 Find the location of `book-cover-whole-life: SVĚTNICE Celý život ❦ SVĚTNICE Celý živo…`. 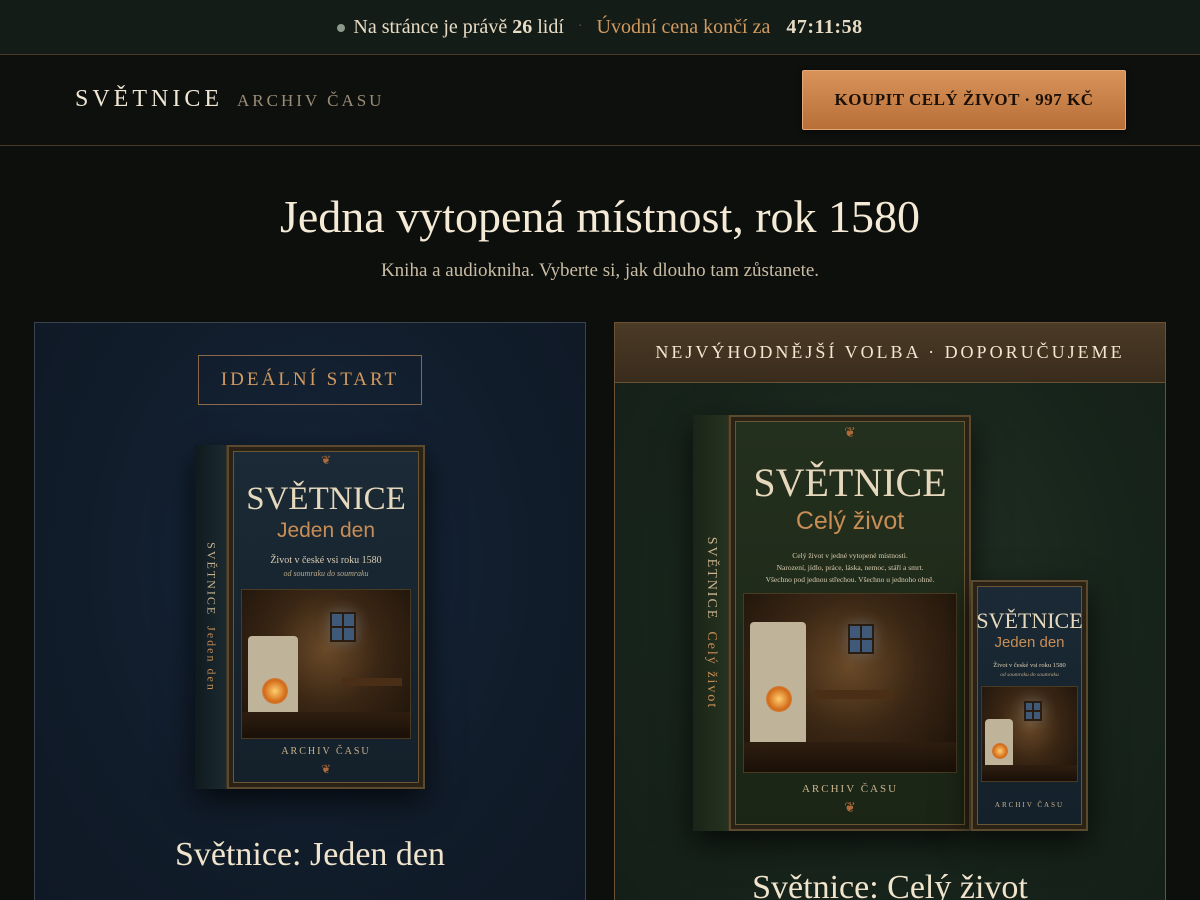

book-cover-whole-life: SVĚTNICE Celý život ❦ SVĚTNICE Celý živo… is located at coordinates (832, 623).